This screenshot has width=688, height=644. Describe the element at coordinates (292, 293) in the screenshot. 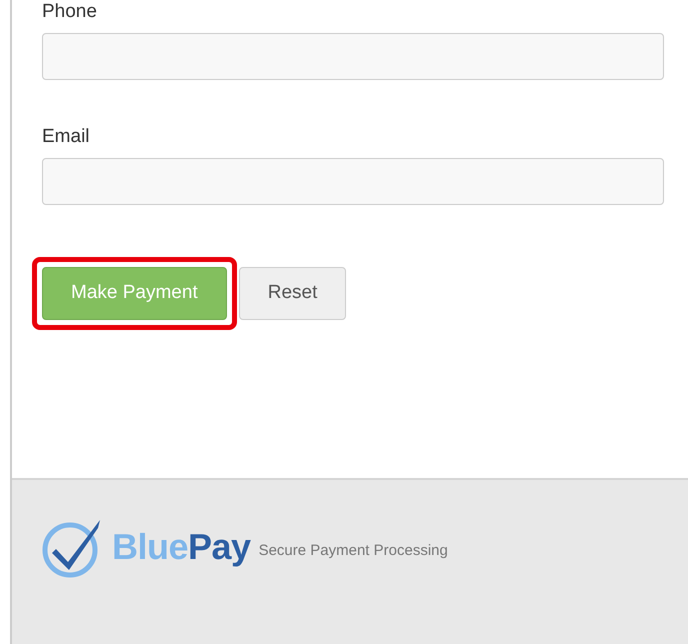

I see `reset-button: Reset` at that location.